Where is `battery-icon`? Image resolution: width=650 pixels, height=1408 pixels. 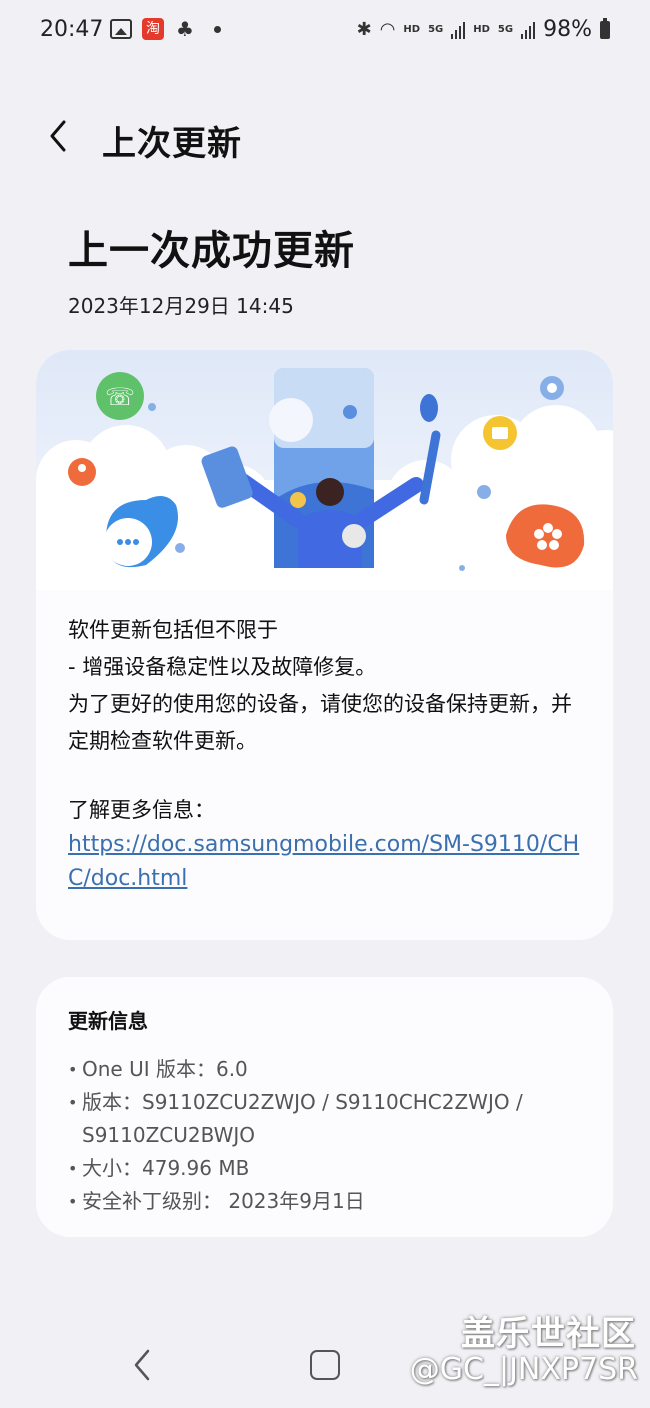
battery-icon is located at coordinates (605, 28).